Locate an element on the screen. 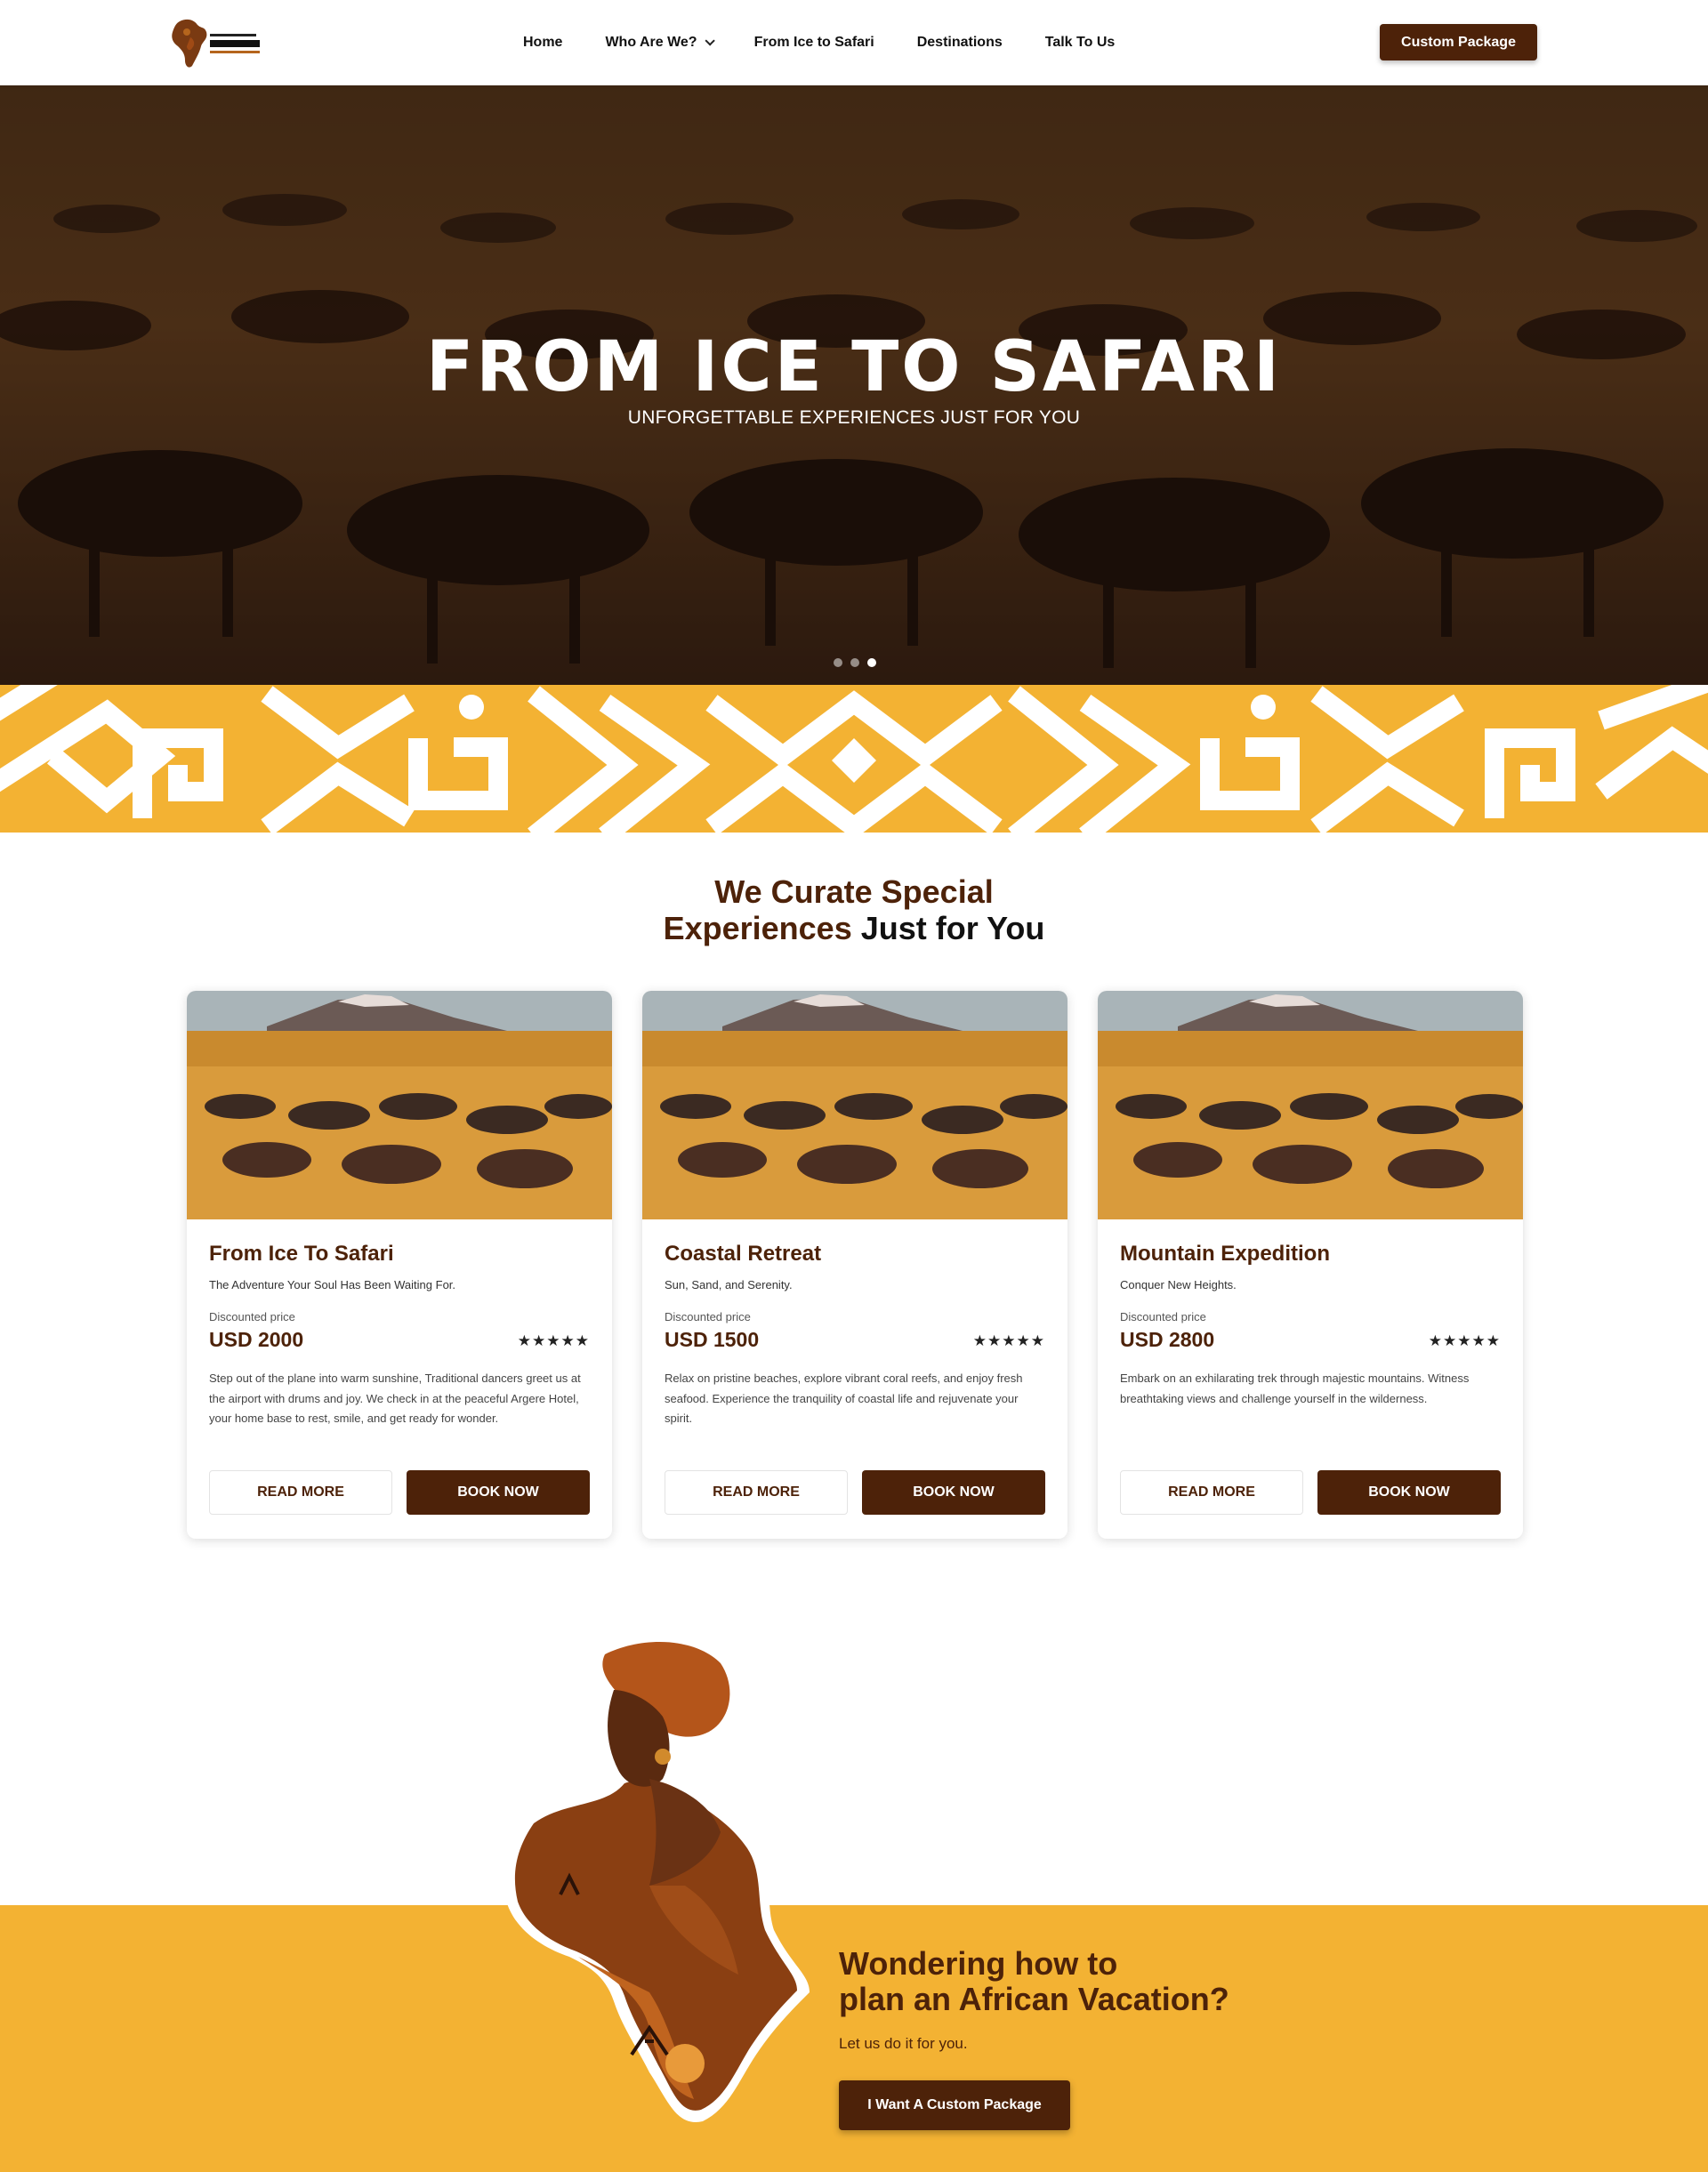  african-woman-map-illustration is located at coordinates (657, 1882).